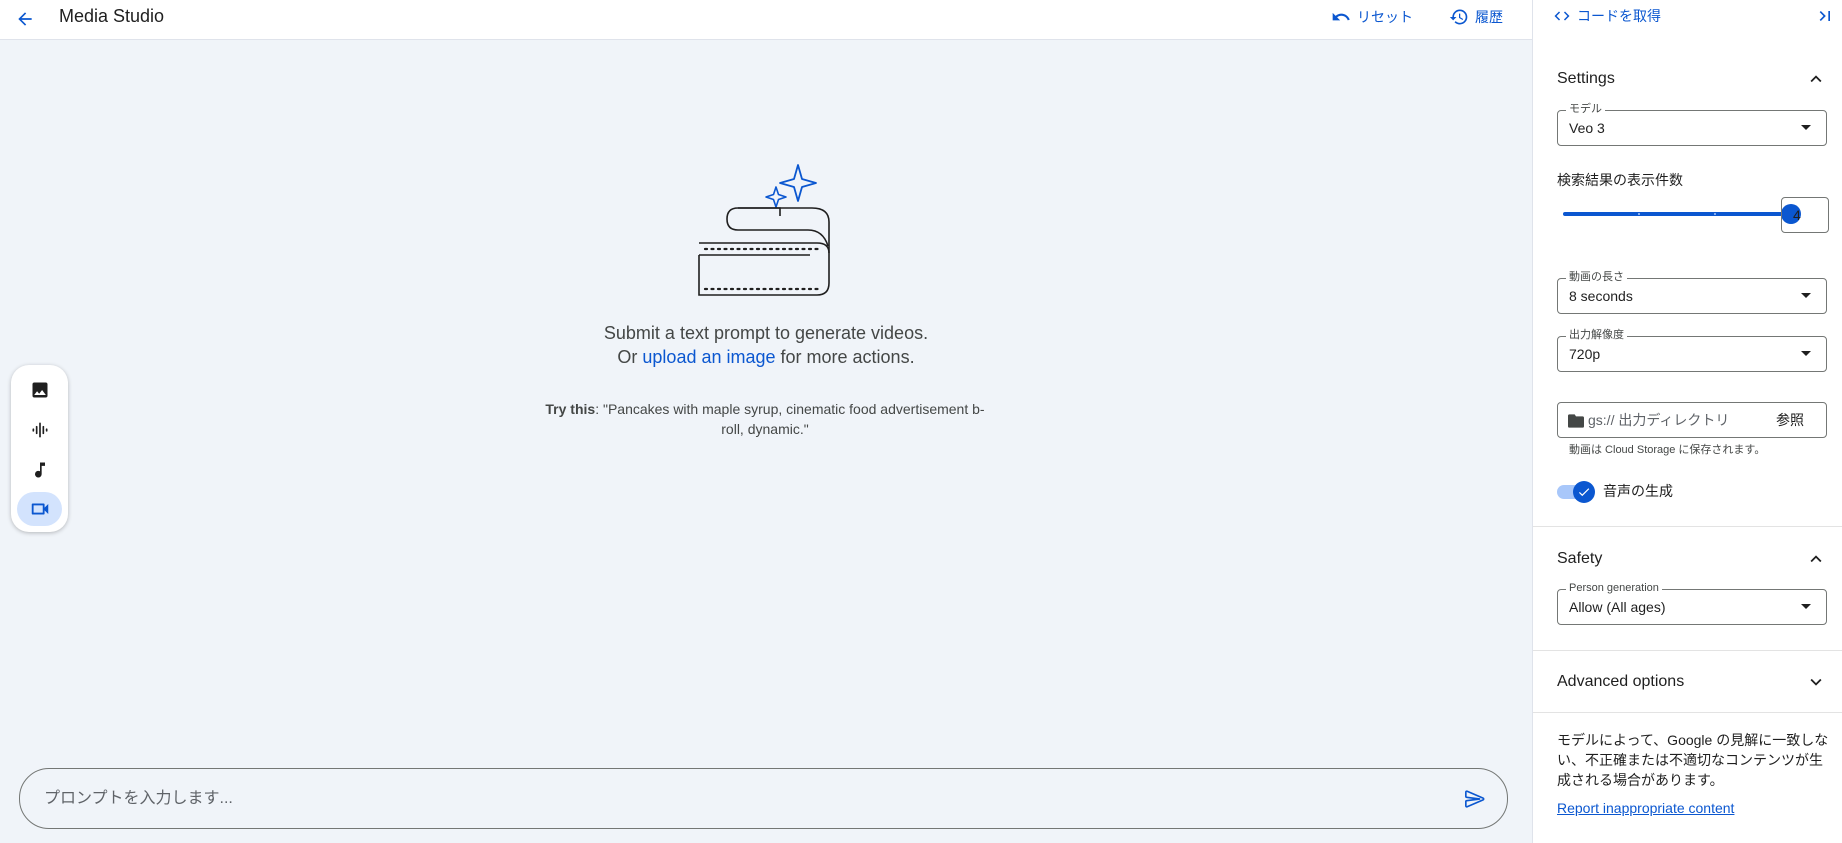 The width and height of the screenshot is (1842, 843). I want to click on output-directory-field: 参照, so click(1692, 420).